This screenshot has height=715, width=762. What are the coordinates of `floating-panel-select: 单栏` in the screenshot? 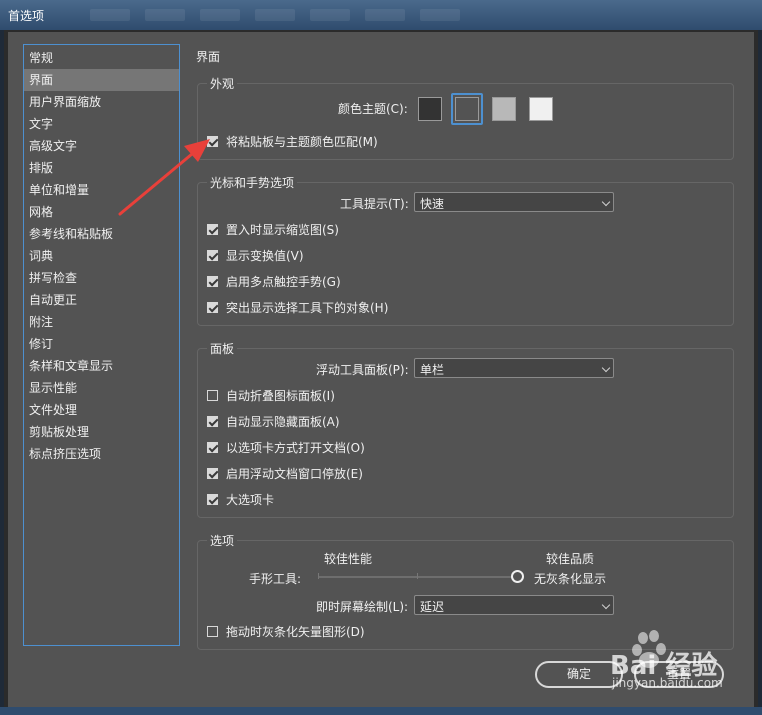 It's located at (514, 368).